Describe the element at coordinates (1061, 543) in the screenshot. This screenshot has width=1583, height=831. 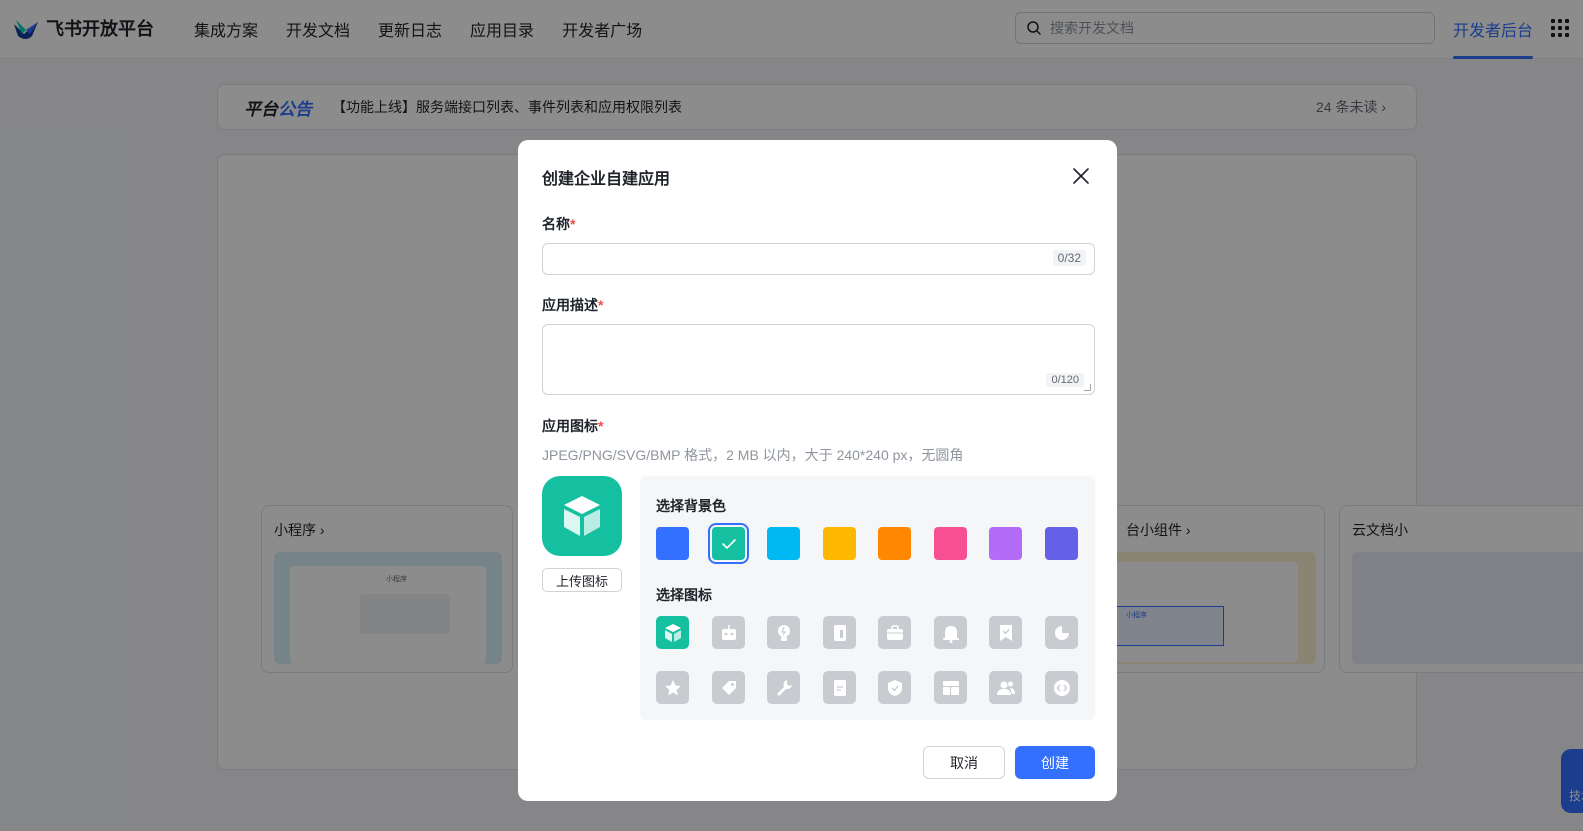
I see `bg-swatch-indigo` at that location.